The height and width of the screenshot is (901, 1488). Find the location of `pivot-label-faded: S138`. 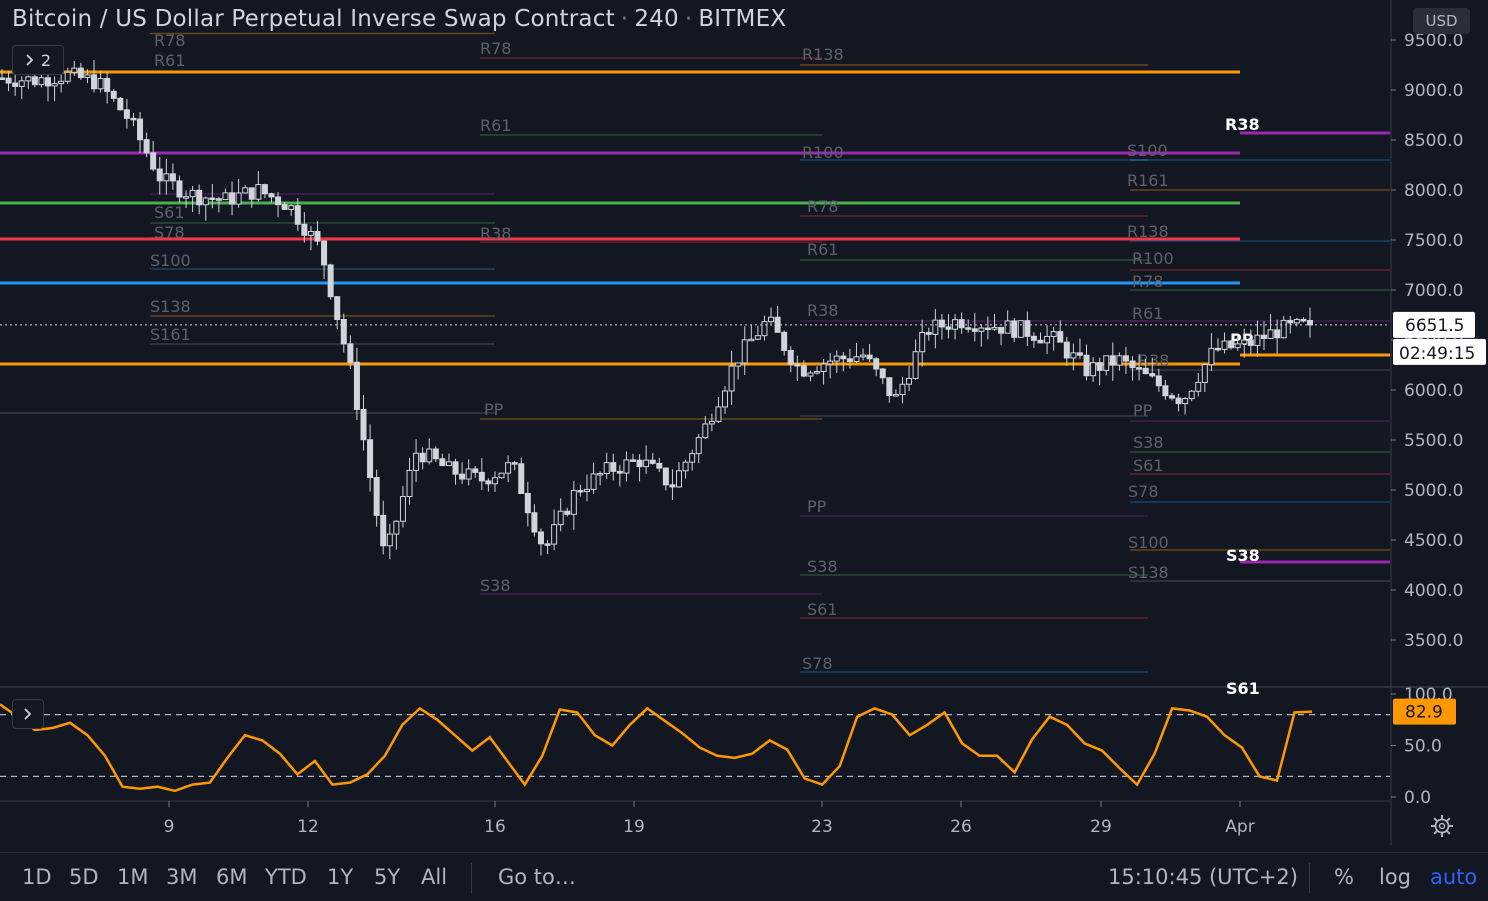

pivot-label-faded: S138 is located at coordinates (1148, 572).